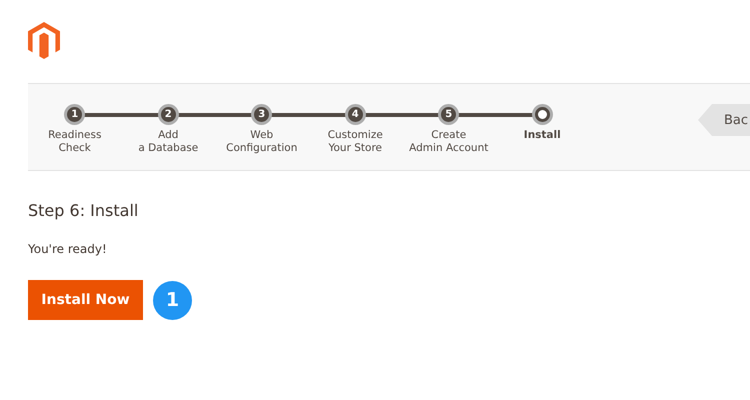 This screenshot has width=750, height=400. I want to click on step-label: Customize Your Store, so click(355, 142).